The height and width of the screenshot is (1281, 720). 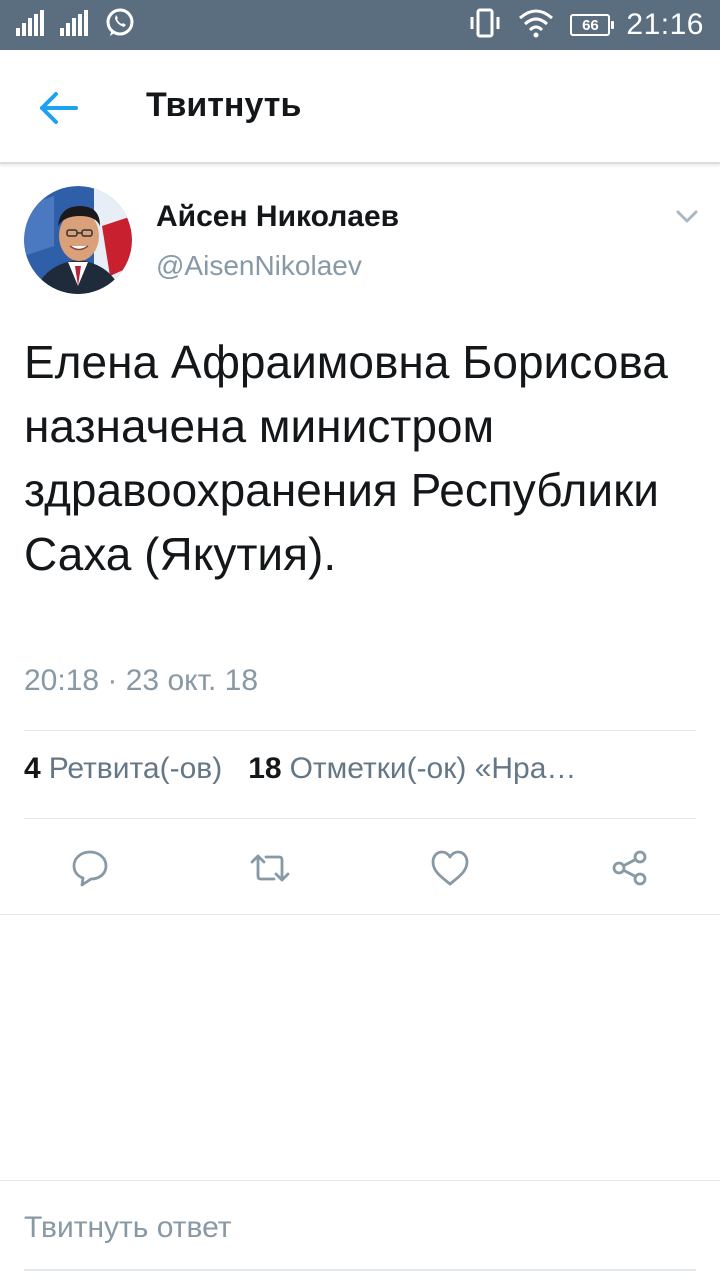 I want to click on retweets-stat: 4 Ретвита(-ов), so click(x=123, y=769).